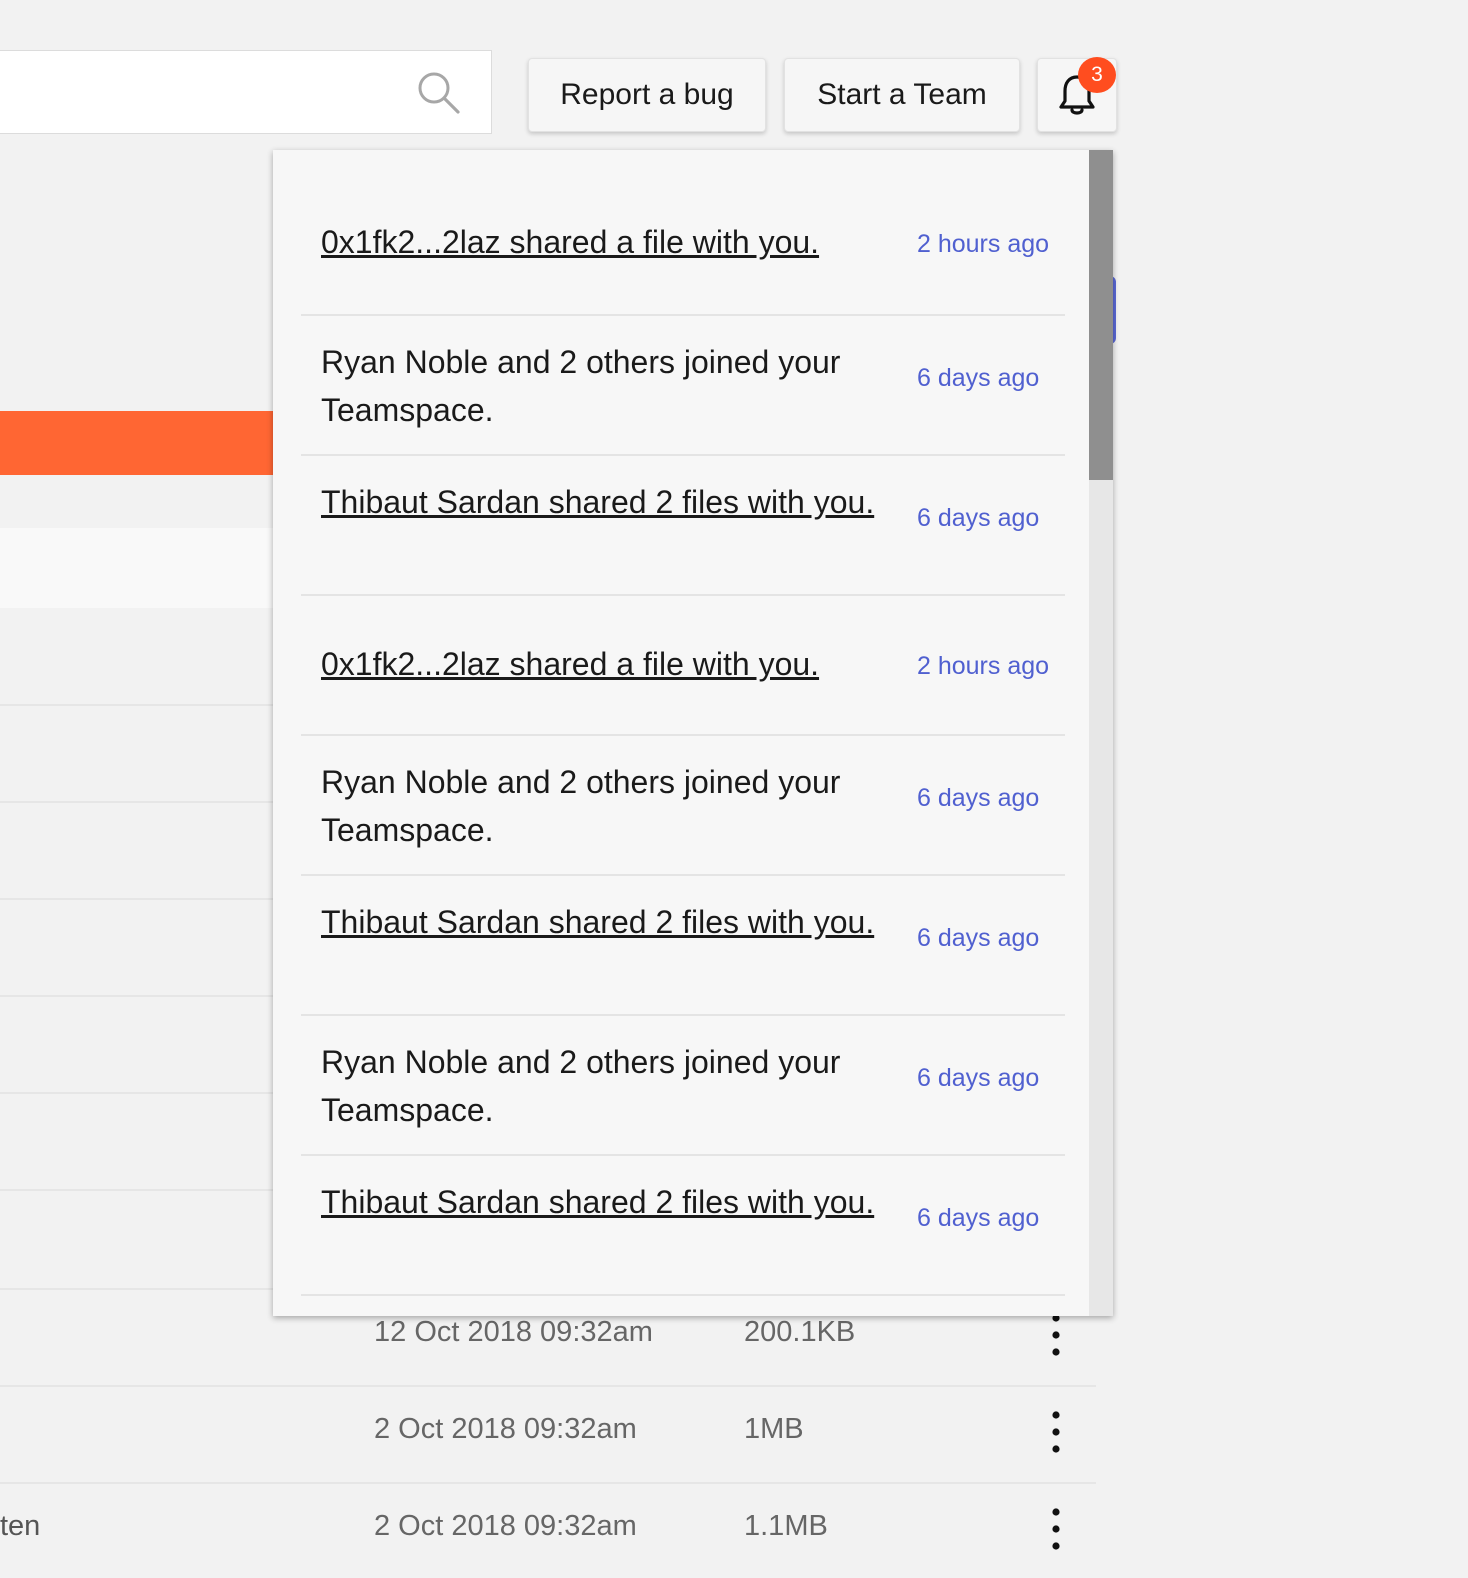 The height and width of the screenshot is (1578, 1468). I want to click on selected-row-highlight, so click(150, 443).